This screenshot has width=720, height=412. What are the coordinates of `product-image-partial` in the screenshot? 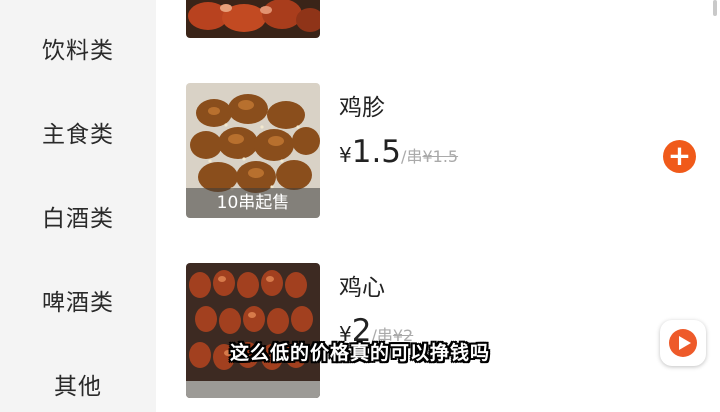 It's located at (253, 19).